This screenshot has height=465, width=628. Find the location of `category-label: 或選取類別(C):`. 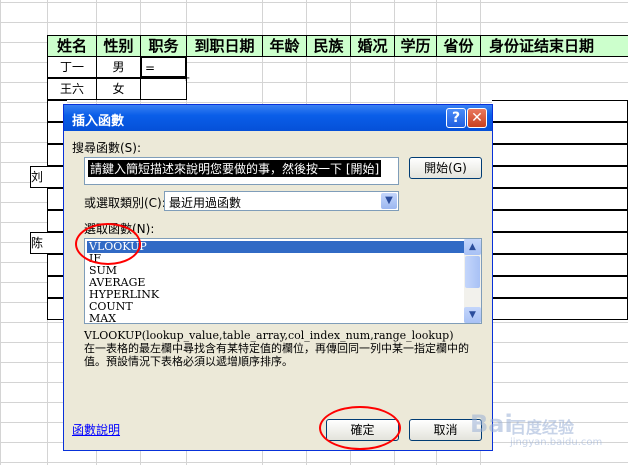

category-label: 或選取類別(C): is located at coordinates (125, 203).